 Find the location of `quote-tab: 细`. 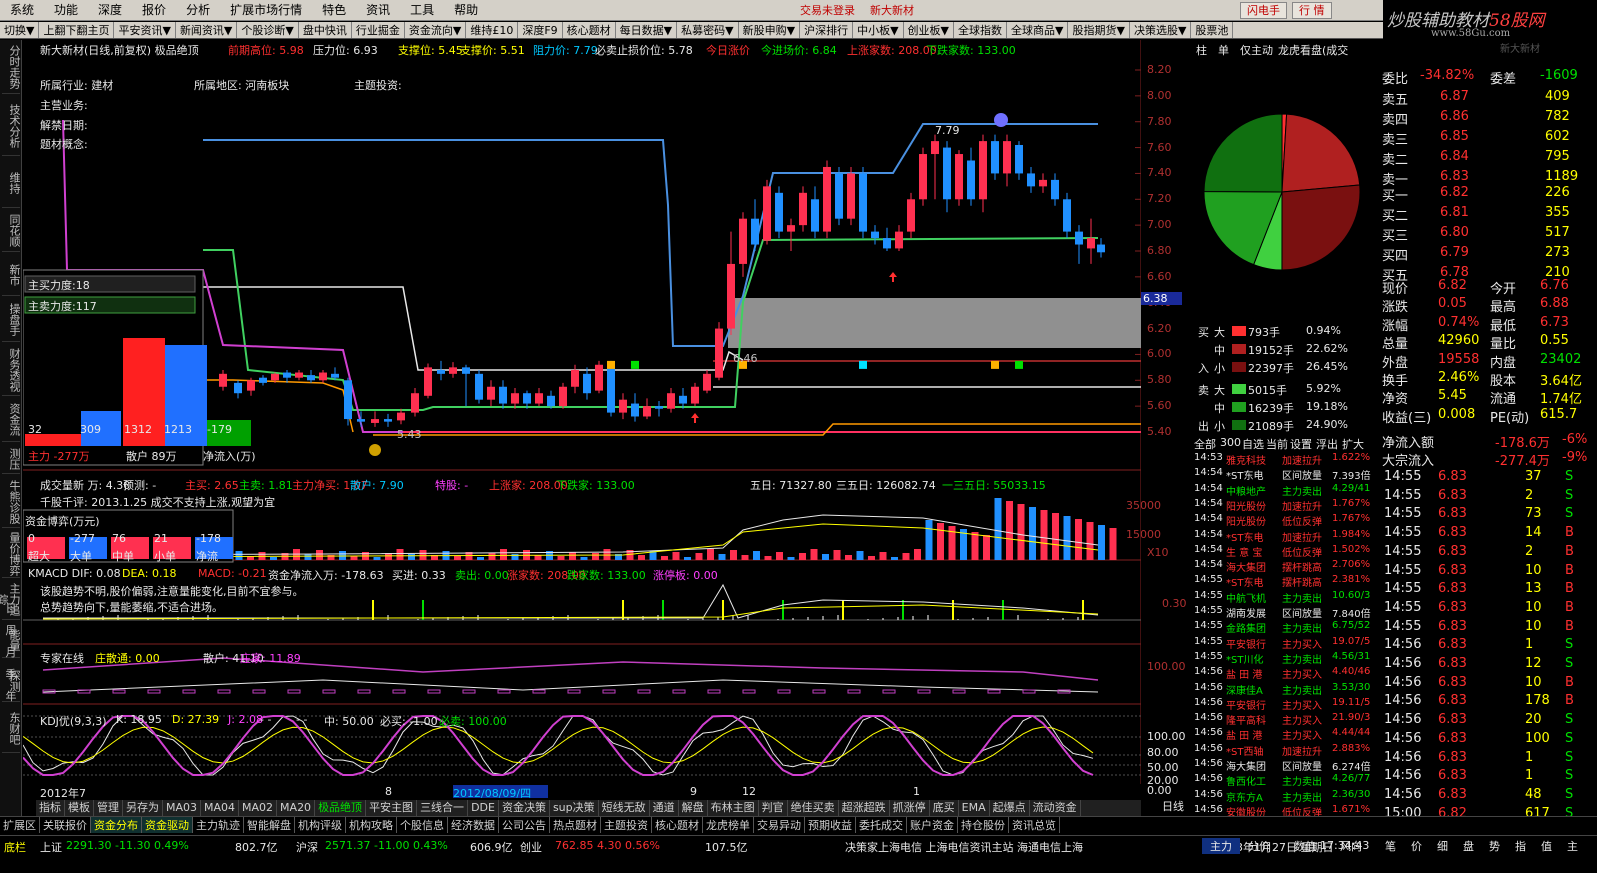

quote-tab: 细 is located at coordinates (1442, 846).